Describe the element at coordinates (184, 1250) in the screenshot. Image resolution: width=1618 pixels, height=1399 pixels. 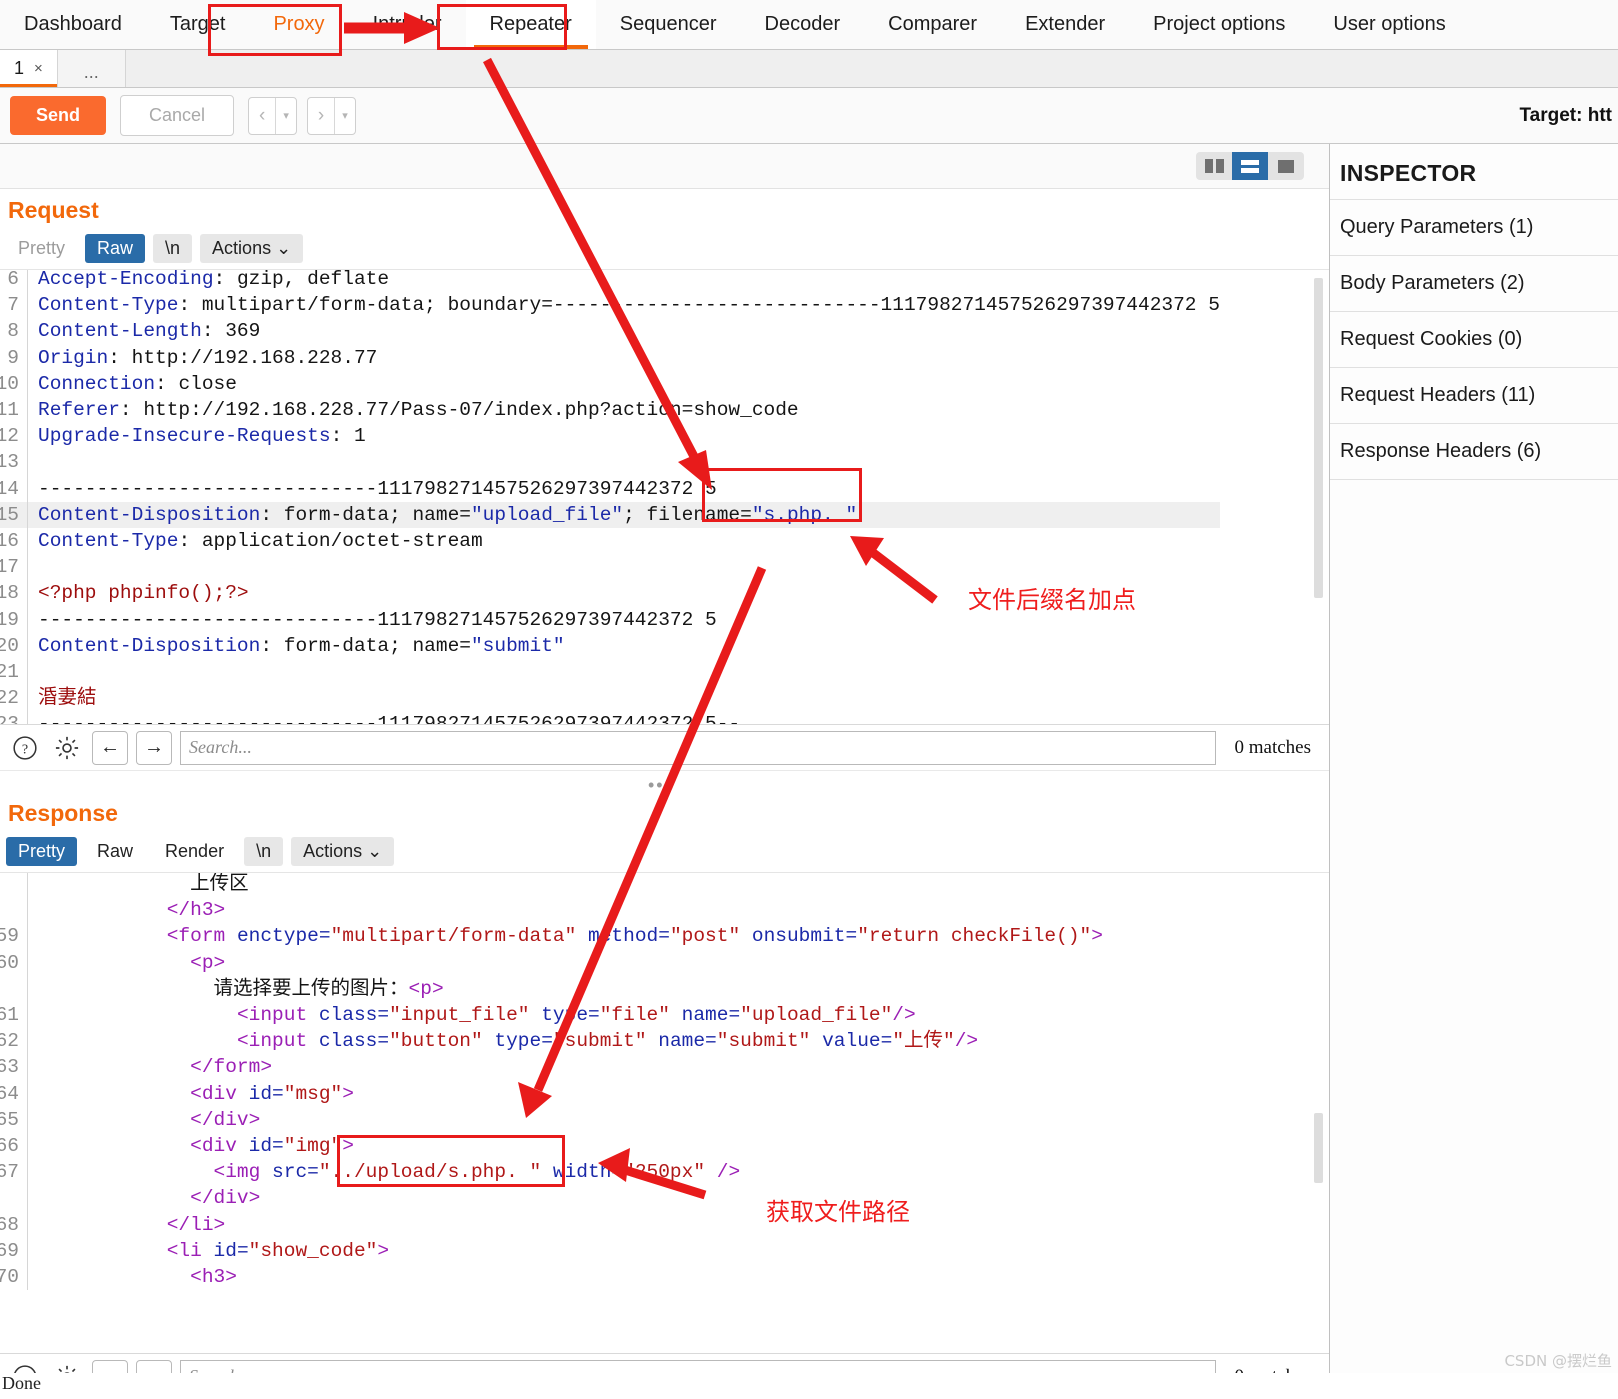
I see `code-token: <li` at that location.